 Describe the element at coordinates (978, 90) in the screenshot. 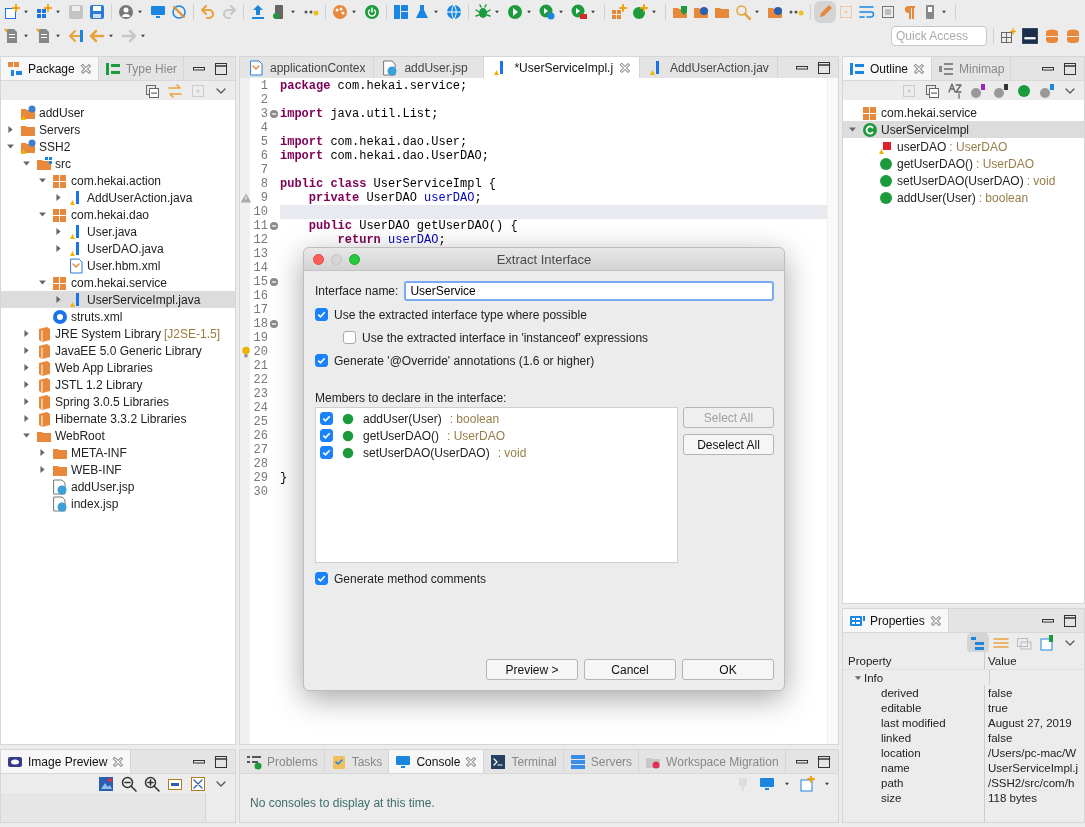

I see `hide-fields-icon` at that location.